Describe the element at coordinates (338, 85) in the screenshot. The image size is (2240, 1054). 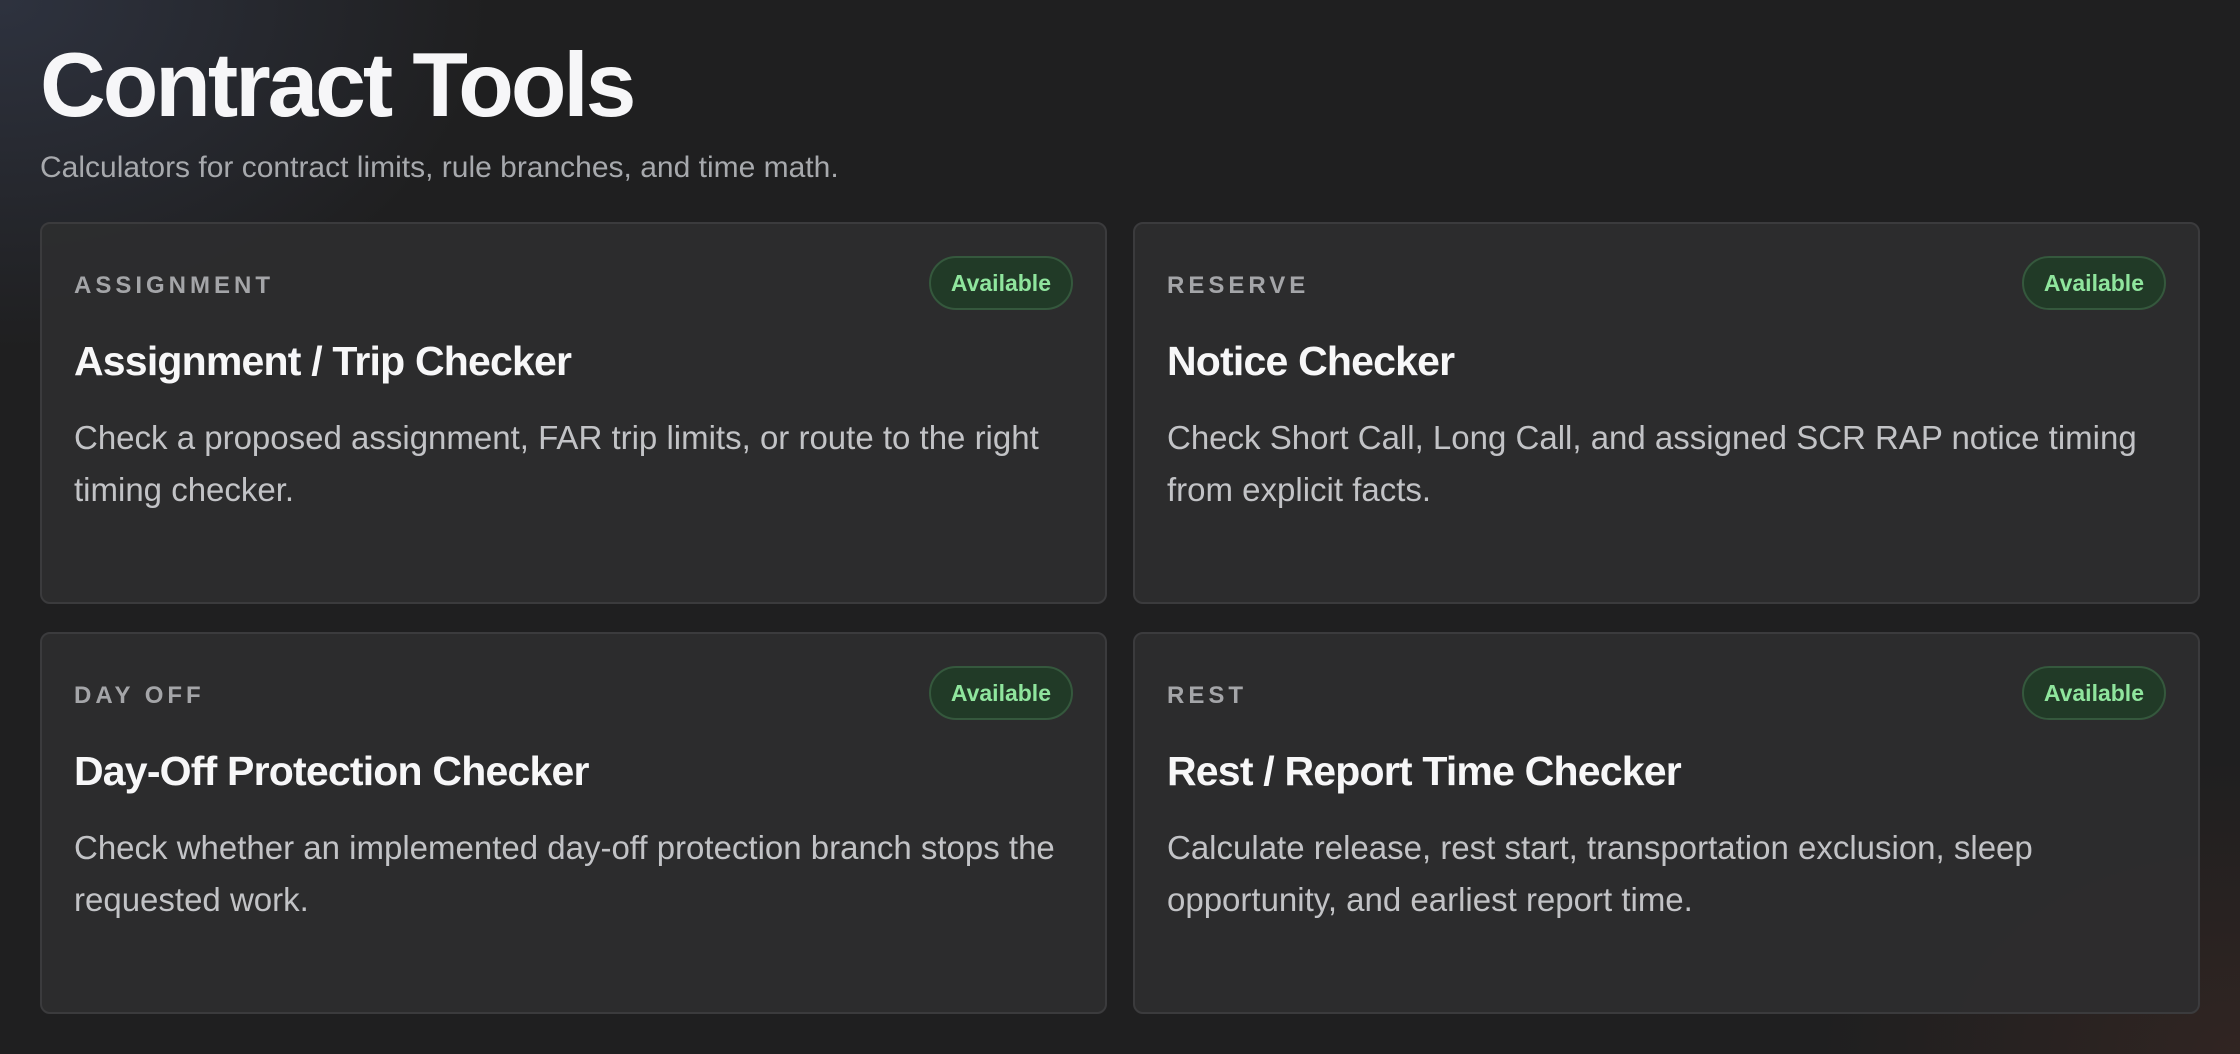
I see `page-title: Contract Tools` at that location.